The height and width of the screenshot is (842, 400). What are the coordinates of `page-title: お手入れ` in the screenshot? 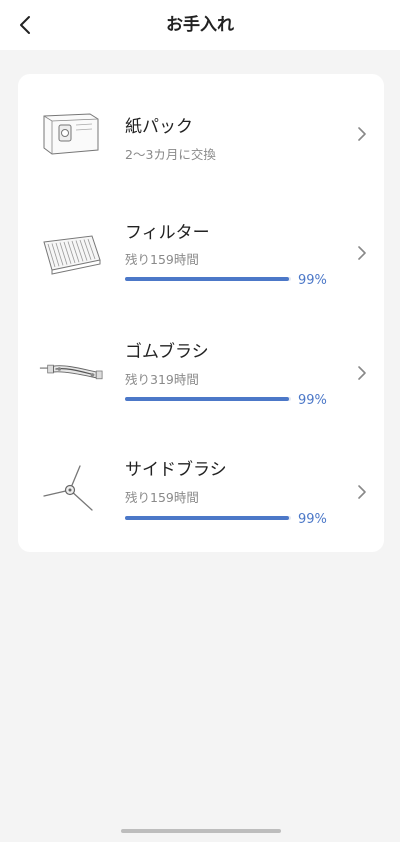 It's located at (200, 25).